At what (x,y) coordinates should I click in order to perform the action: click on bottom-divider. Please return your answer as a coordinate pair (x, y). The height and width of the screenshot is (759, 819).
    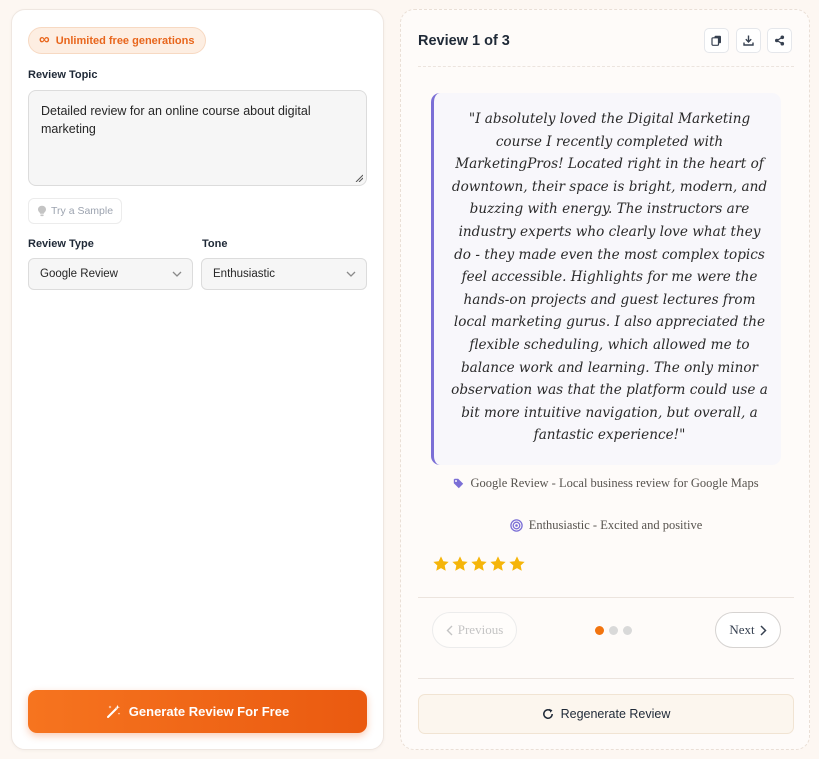
    Looking at the image, I should click on (606, 678).